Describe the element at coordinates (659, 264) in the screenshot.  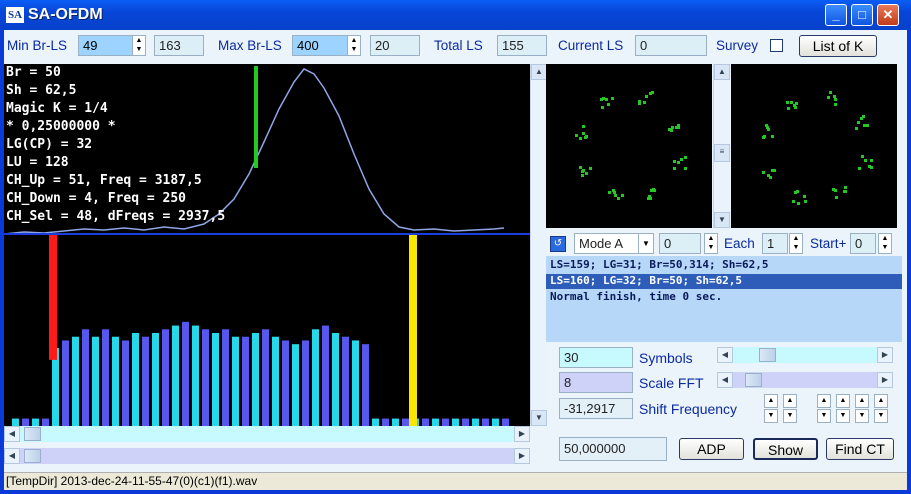
I see `log-line: LS=159; LG=31; Br=50,314; Sh=62,5` at that location.